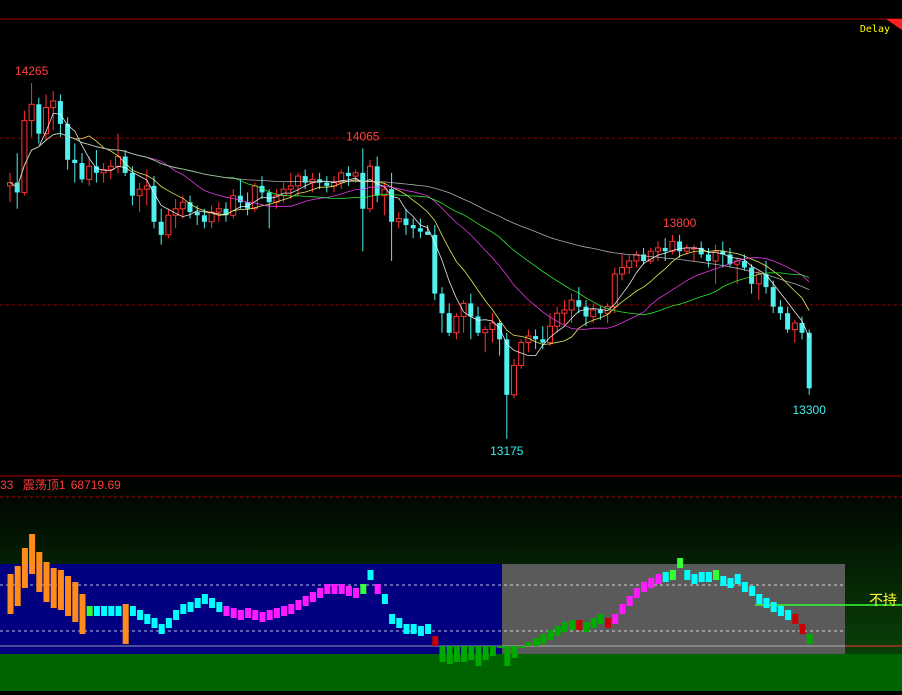  Describe the element at coordinates (507, 451) in the screenshot. I see `price-label-13175: 13175` at that location.